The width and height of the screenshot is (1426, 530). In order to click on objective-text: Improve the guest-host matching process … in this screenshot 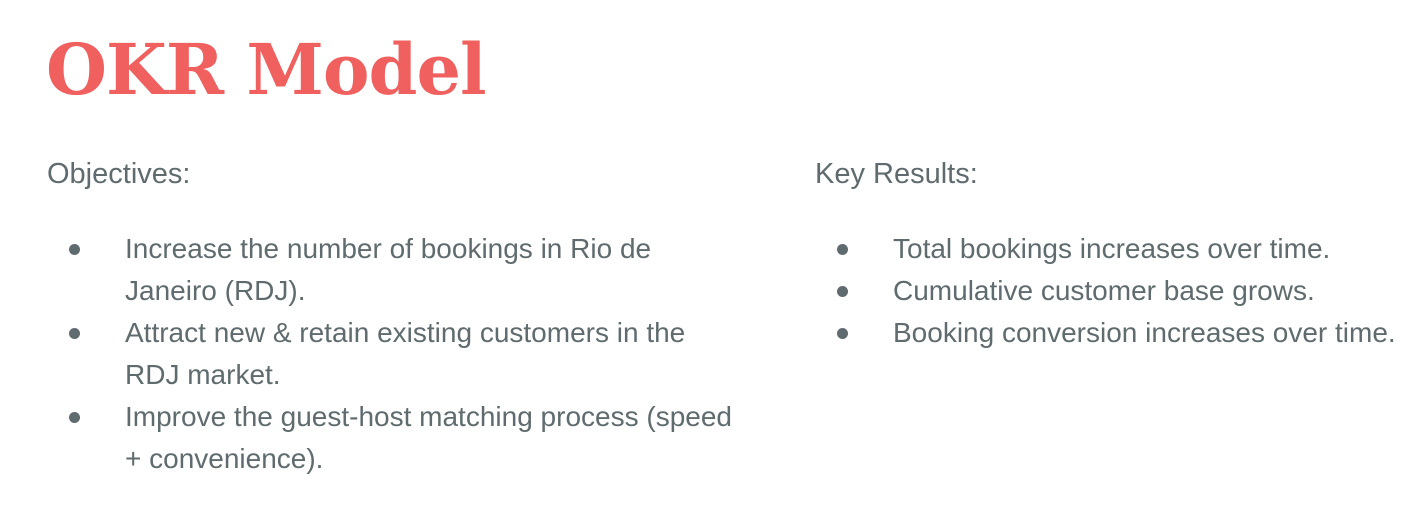, I will do `click(428, 437)`.